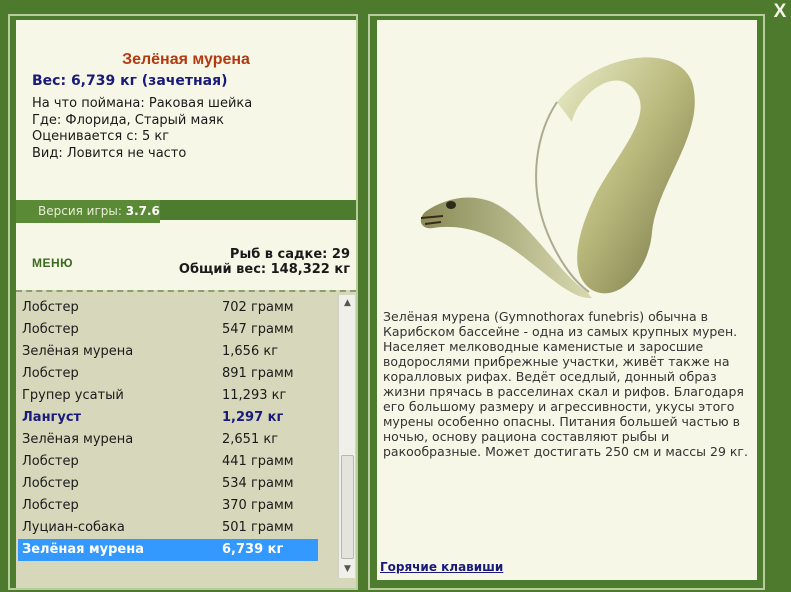 The width and height of the screenshot is (791, 592). I want to click on catch-item-weight: 547 грамм, so click(258, 329).